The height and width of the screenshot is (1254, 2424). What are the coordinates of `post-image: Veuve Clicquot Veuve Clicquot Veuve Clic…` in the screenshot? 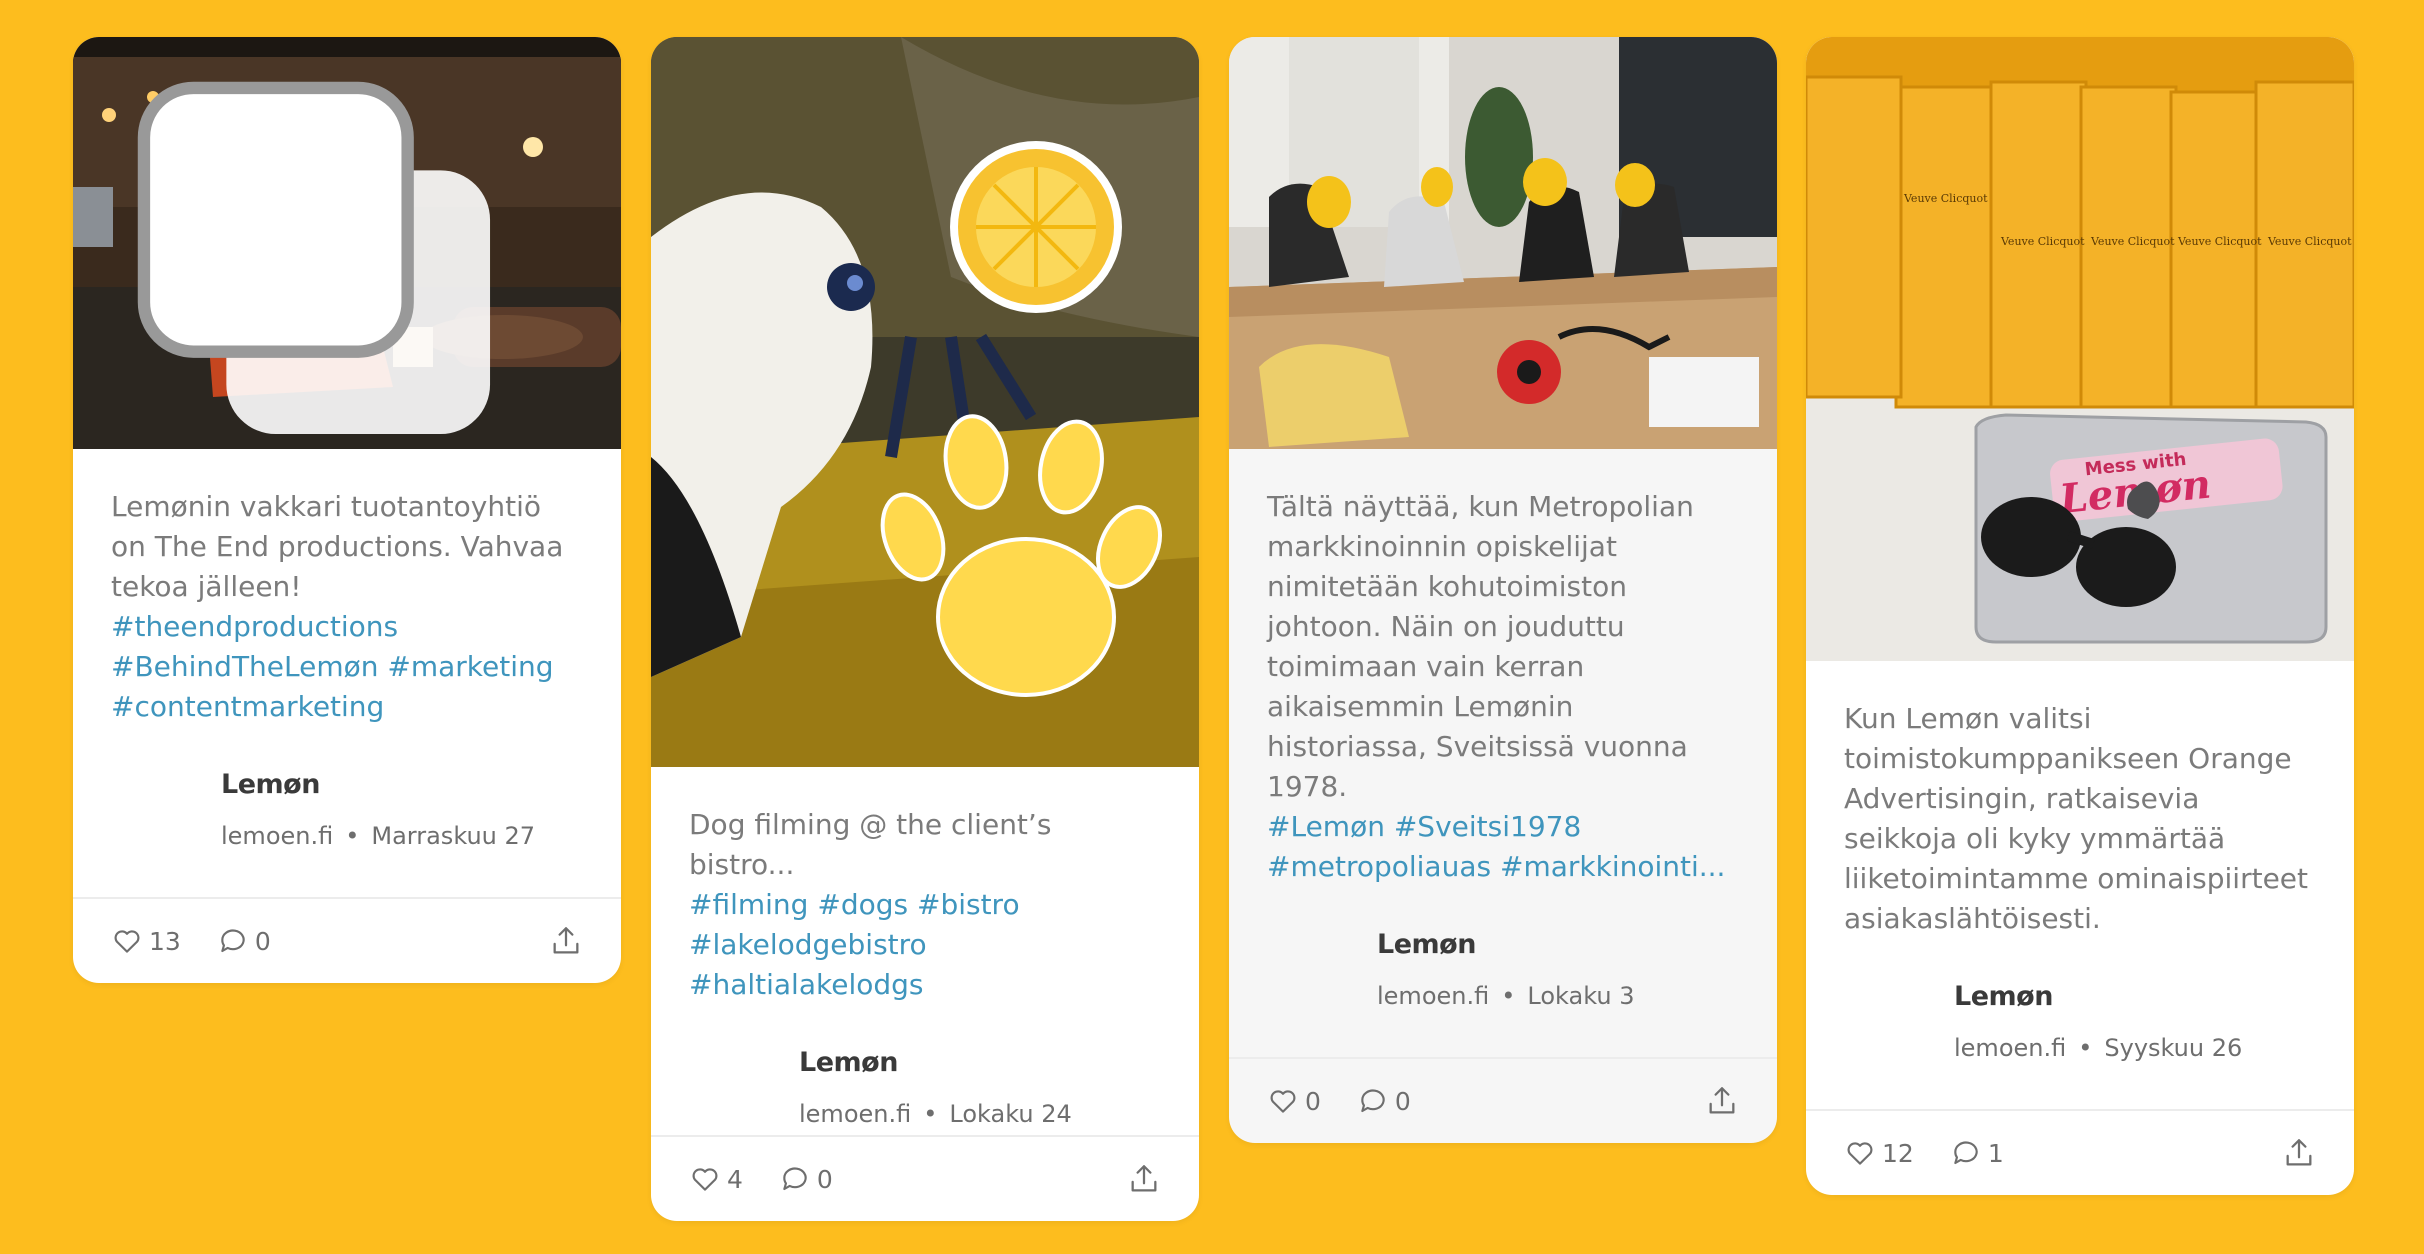 It's located at (2080, 349).